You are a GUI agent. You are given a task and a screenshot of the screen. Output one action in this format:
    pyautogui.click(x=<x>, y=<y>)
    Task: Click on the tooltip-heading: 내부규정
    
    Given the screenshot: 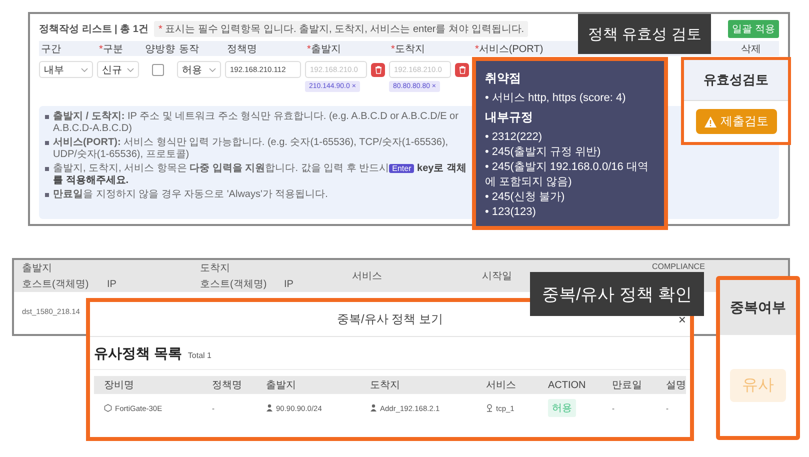 What is the action you would take?
    pyautogui.click(x=509, y=117)
    